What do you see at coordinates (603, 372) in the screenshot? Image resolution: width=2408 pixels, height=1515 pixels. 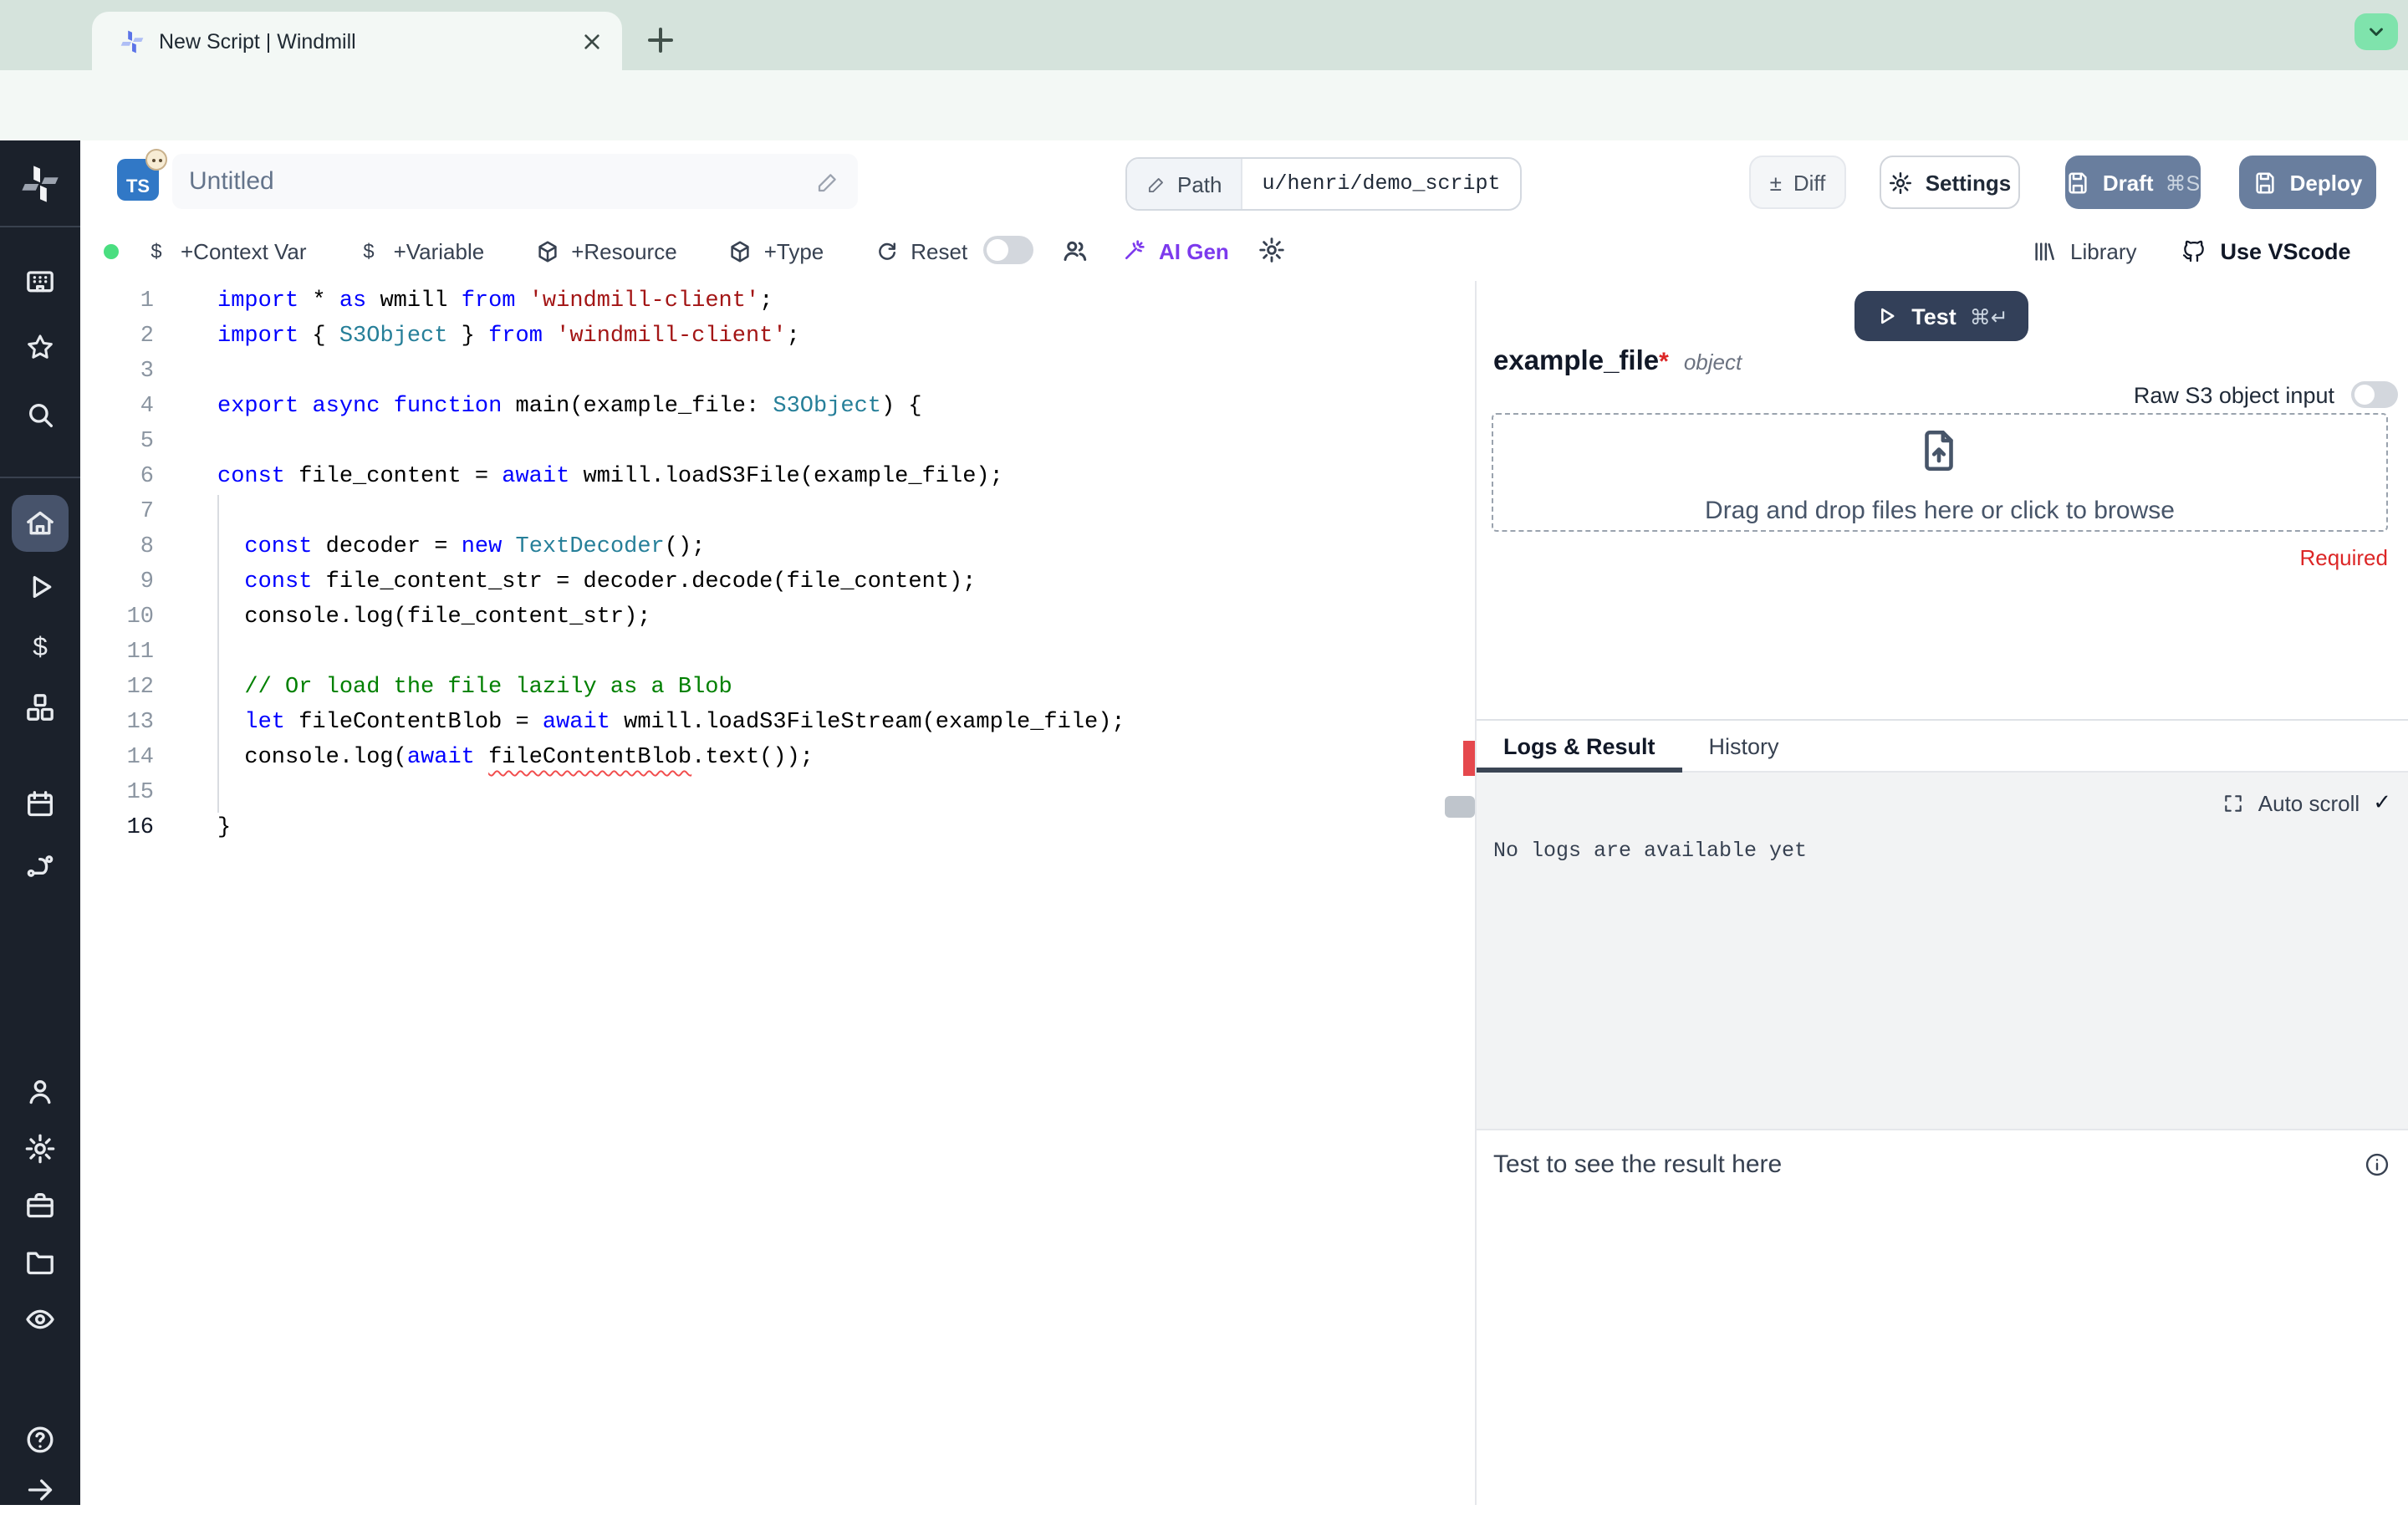 I see `code-line: 3` at bounding box center [603, 372].